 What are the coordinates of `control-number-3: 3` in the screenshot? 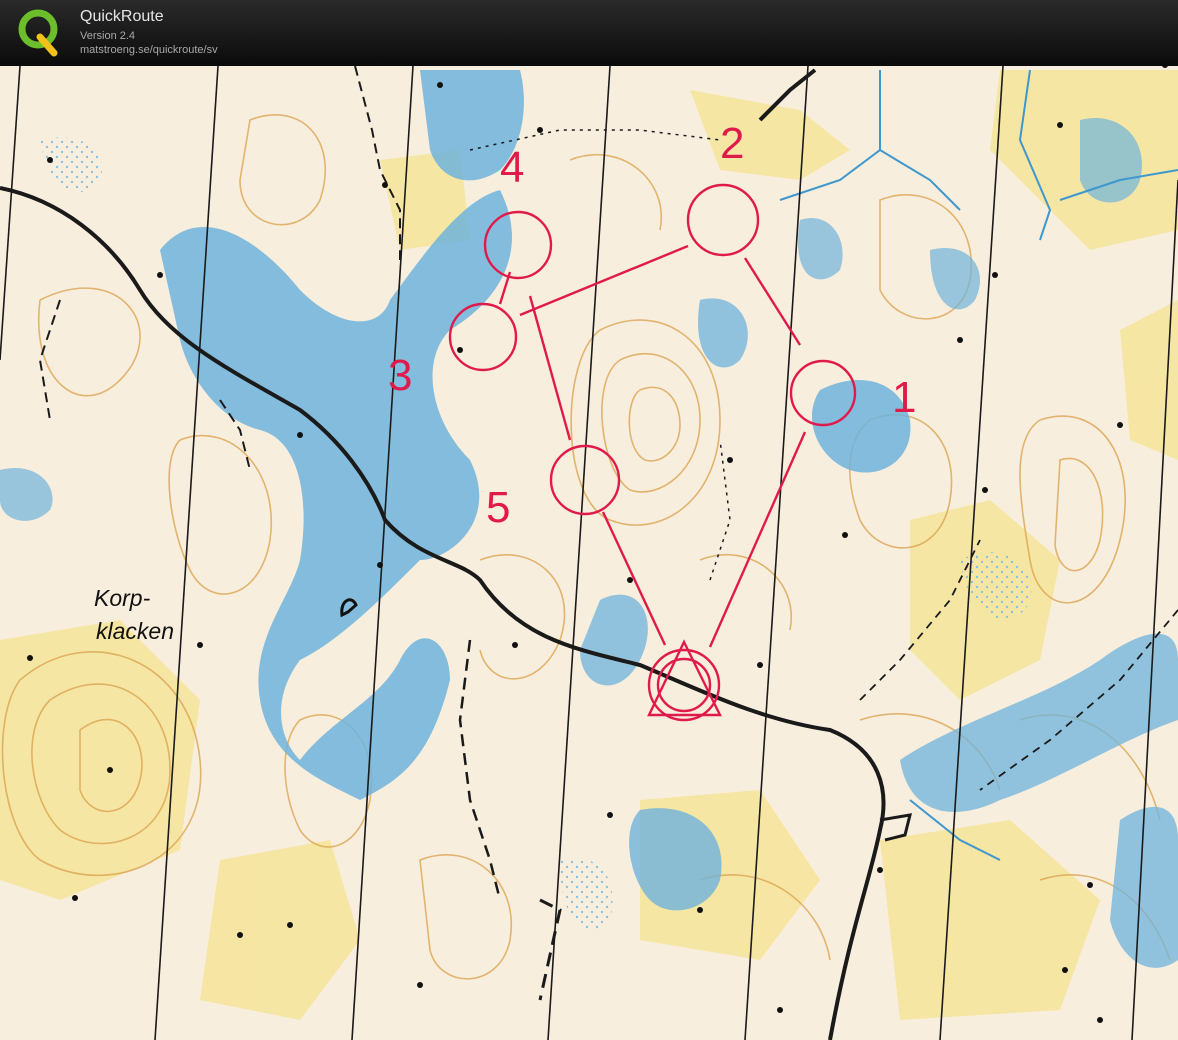 It's located at (400, 375).